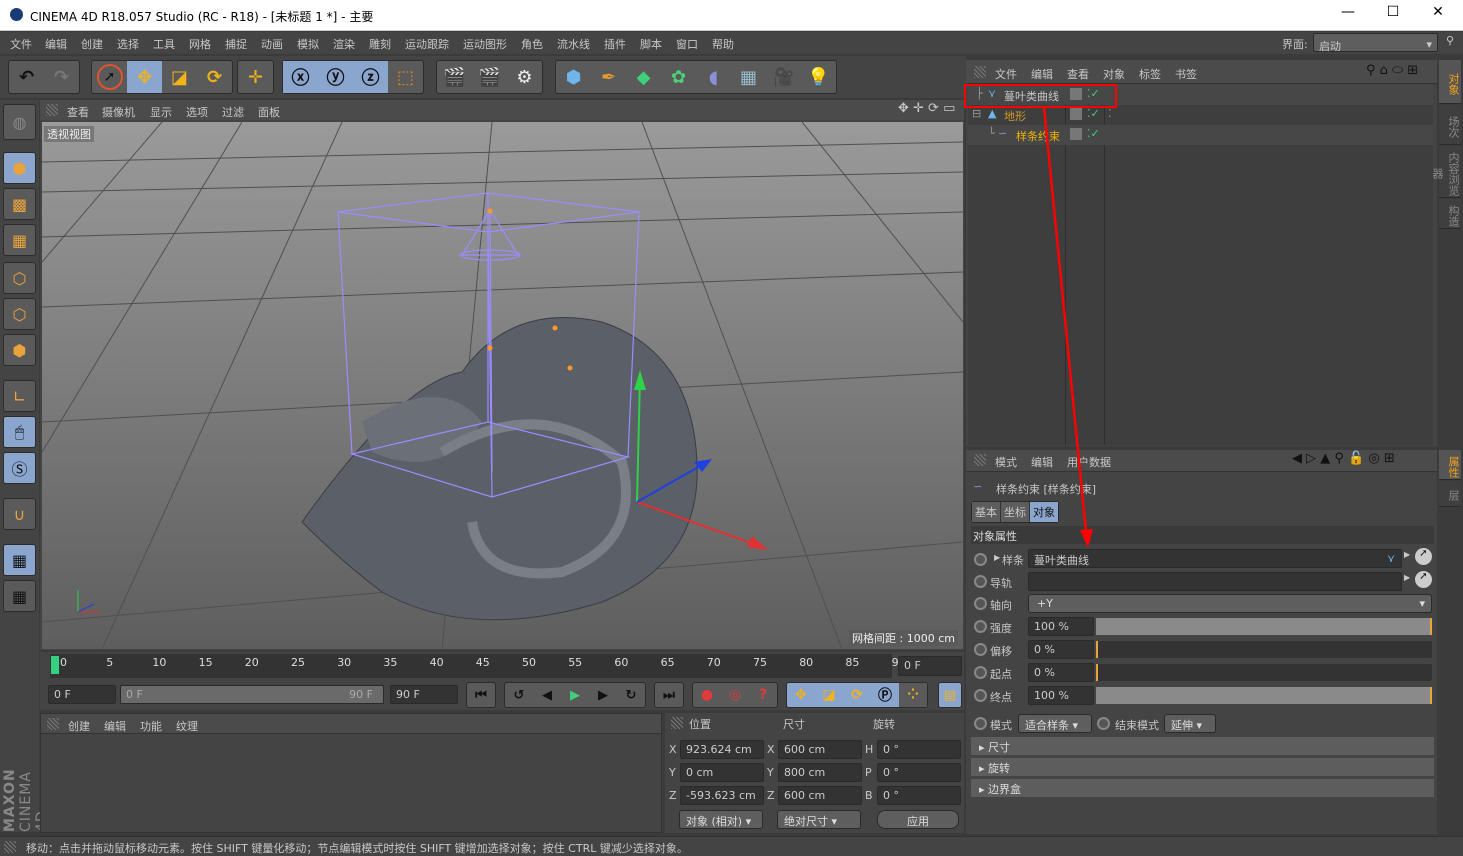  Describe the element at coordinates (118, 112) in the screenshot. I see `viewport-menu-cameras: 摄像机` at that location.